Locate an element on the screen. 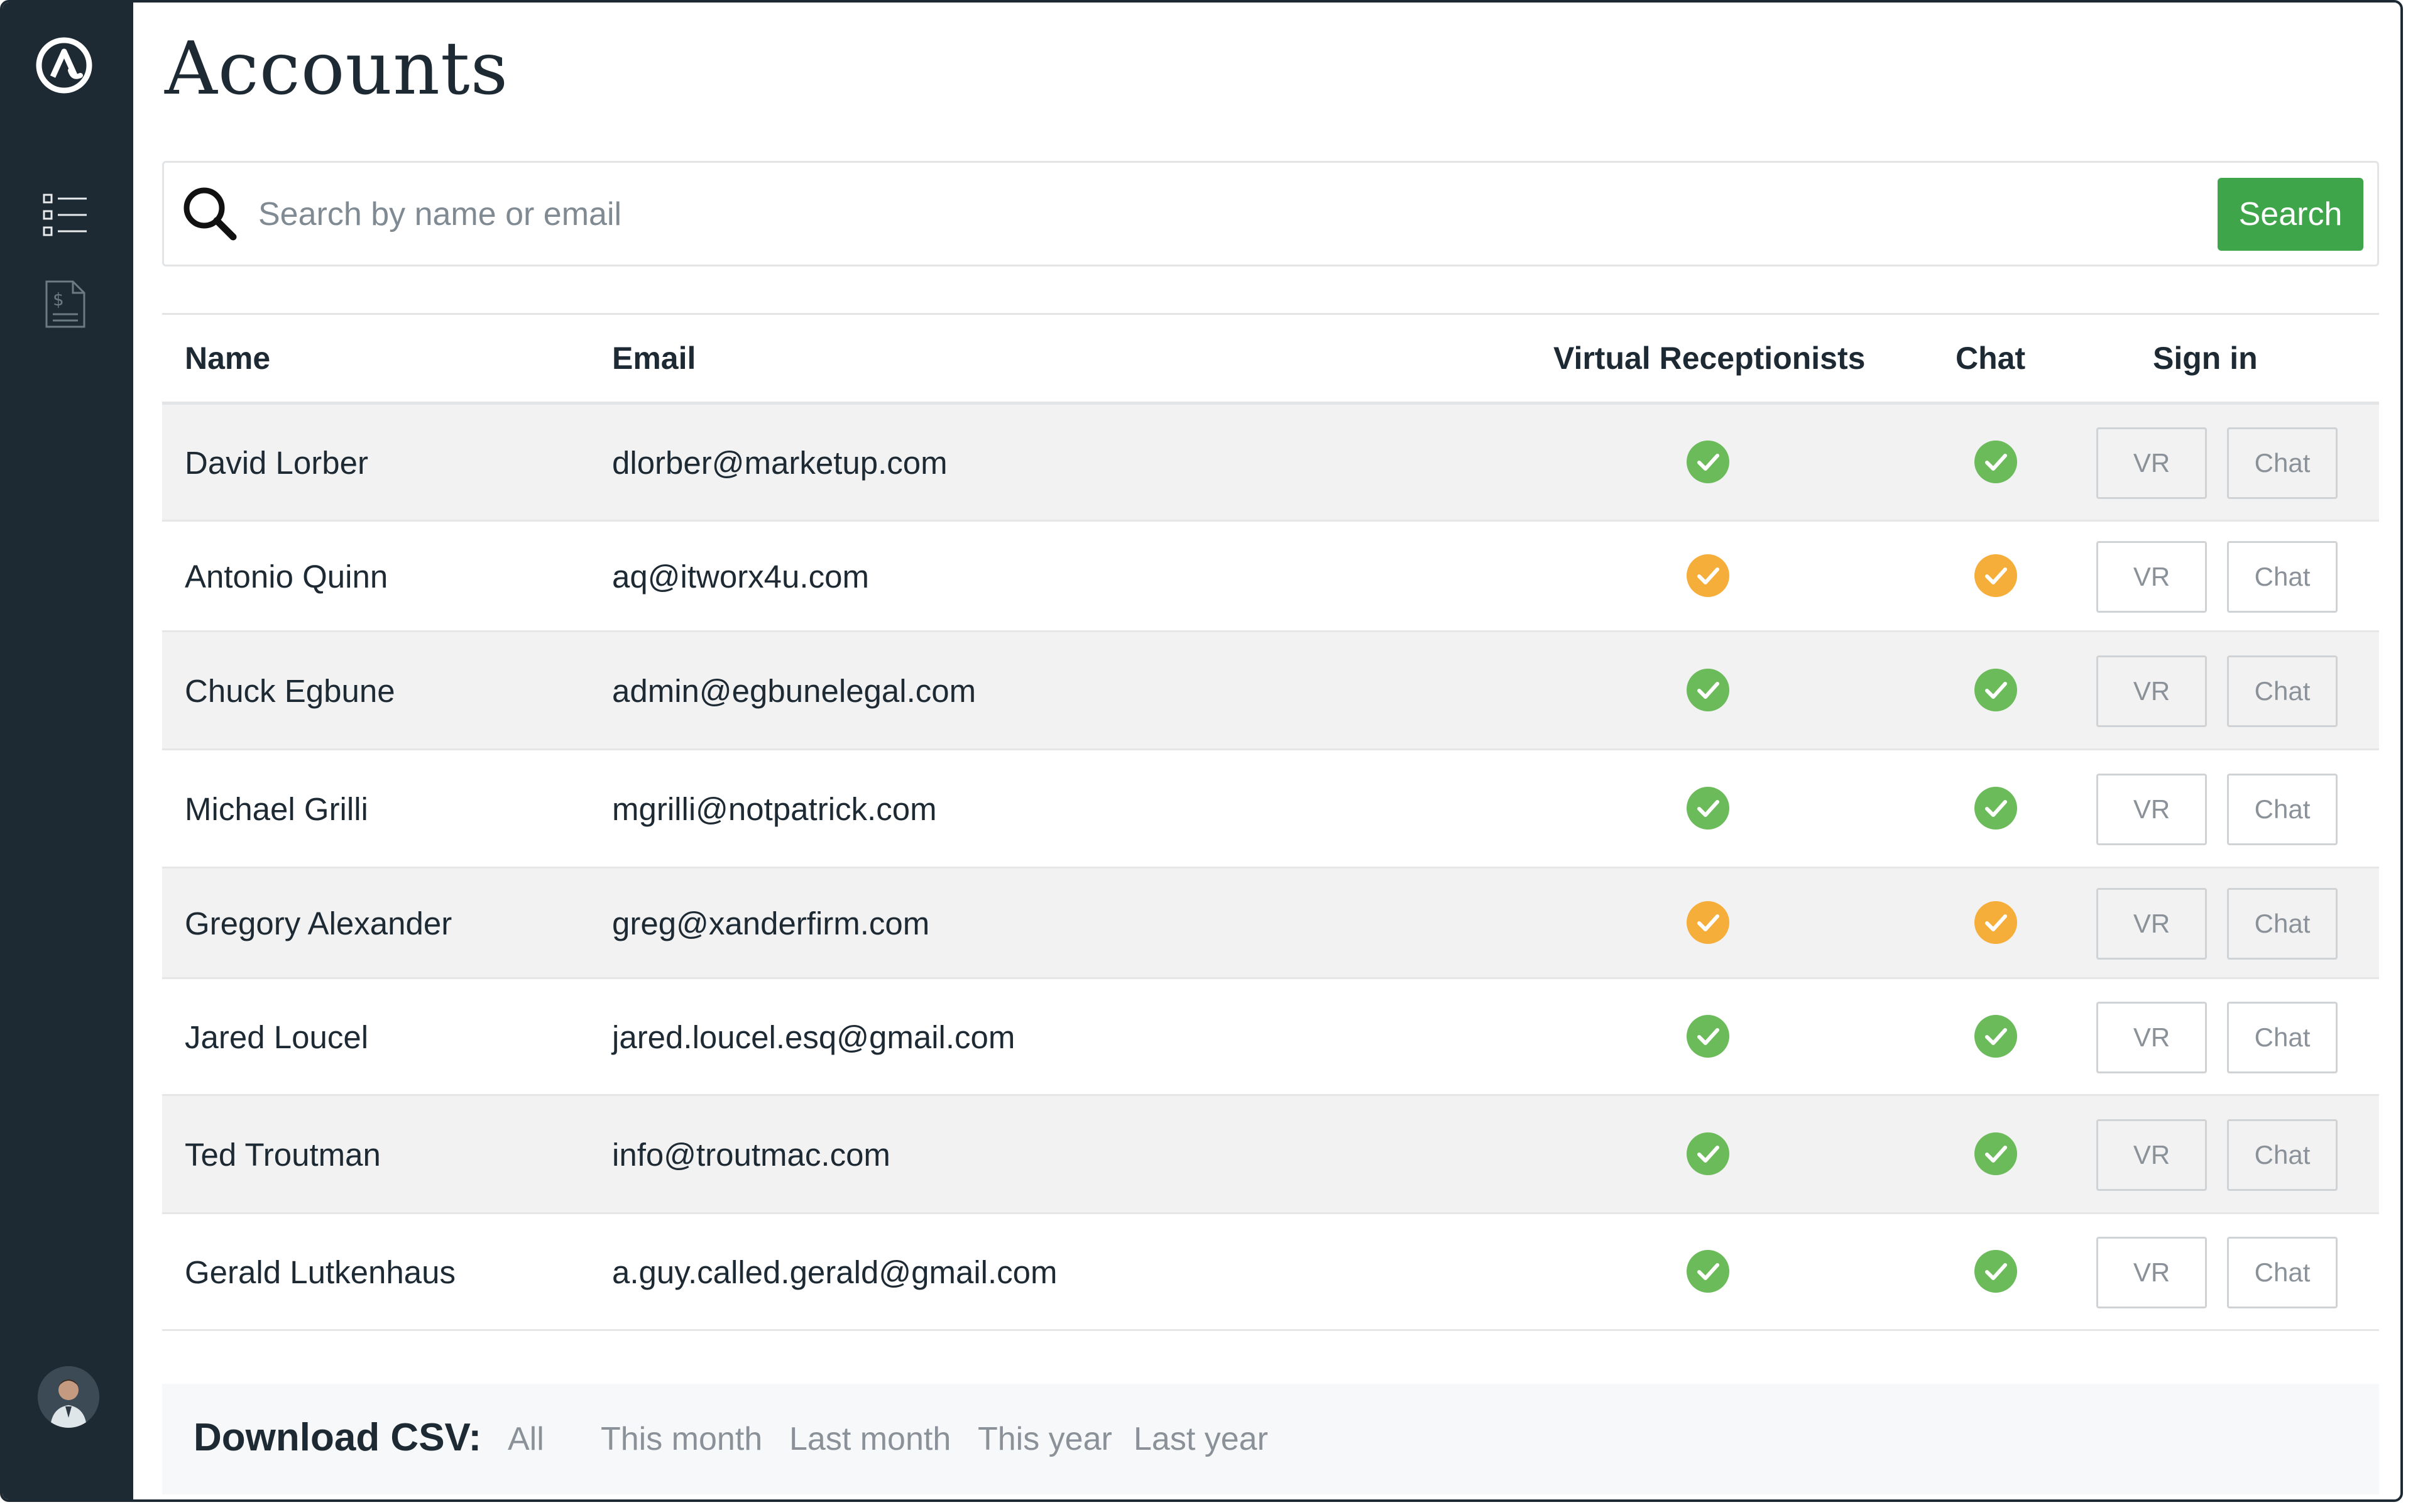 The height and width of the screenshot is (1512, 2413). header-email: Email is located at coordinates (654, 358).